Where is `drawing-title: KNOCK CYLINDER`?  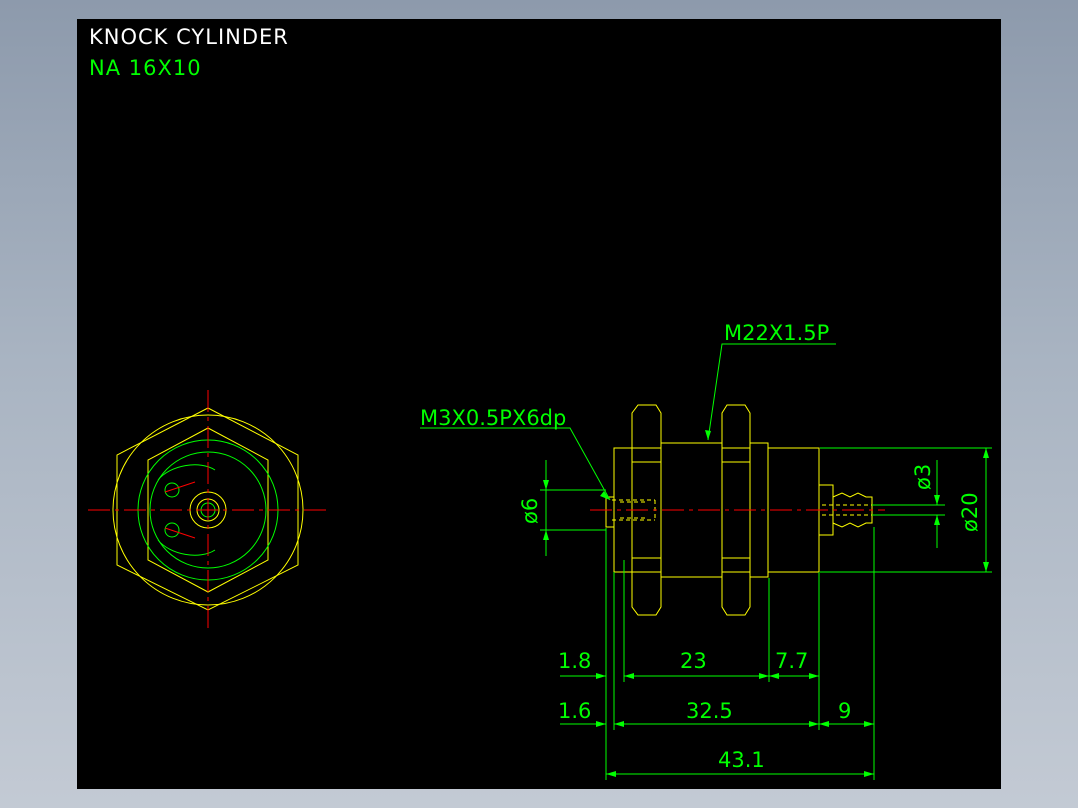
drawing-title: KNOCK CYLINDER is located at coordinates (189, 37).